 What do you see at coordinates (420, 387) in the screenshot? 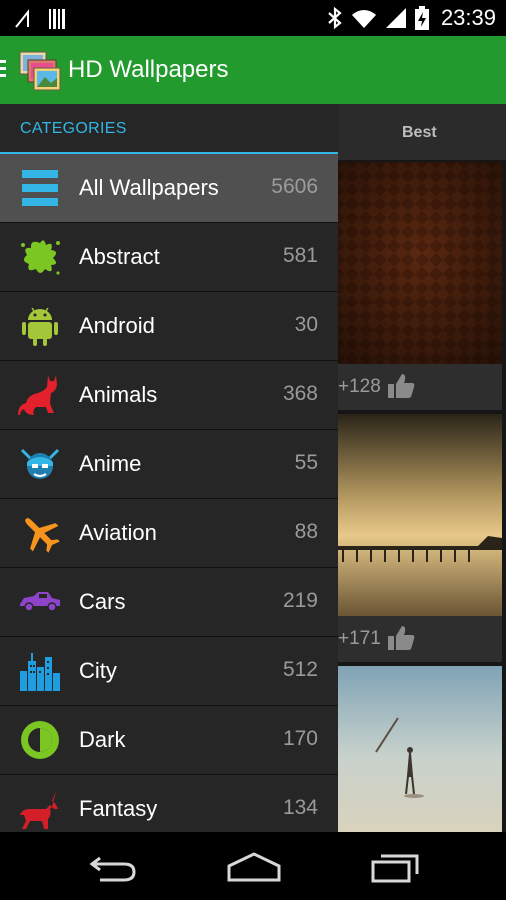
I see `card-meta: +128` at bounding box center [420, 387].